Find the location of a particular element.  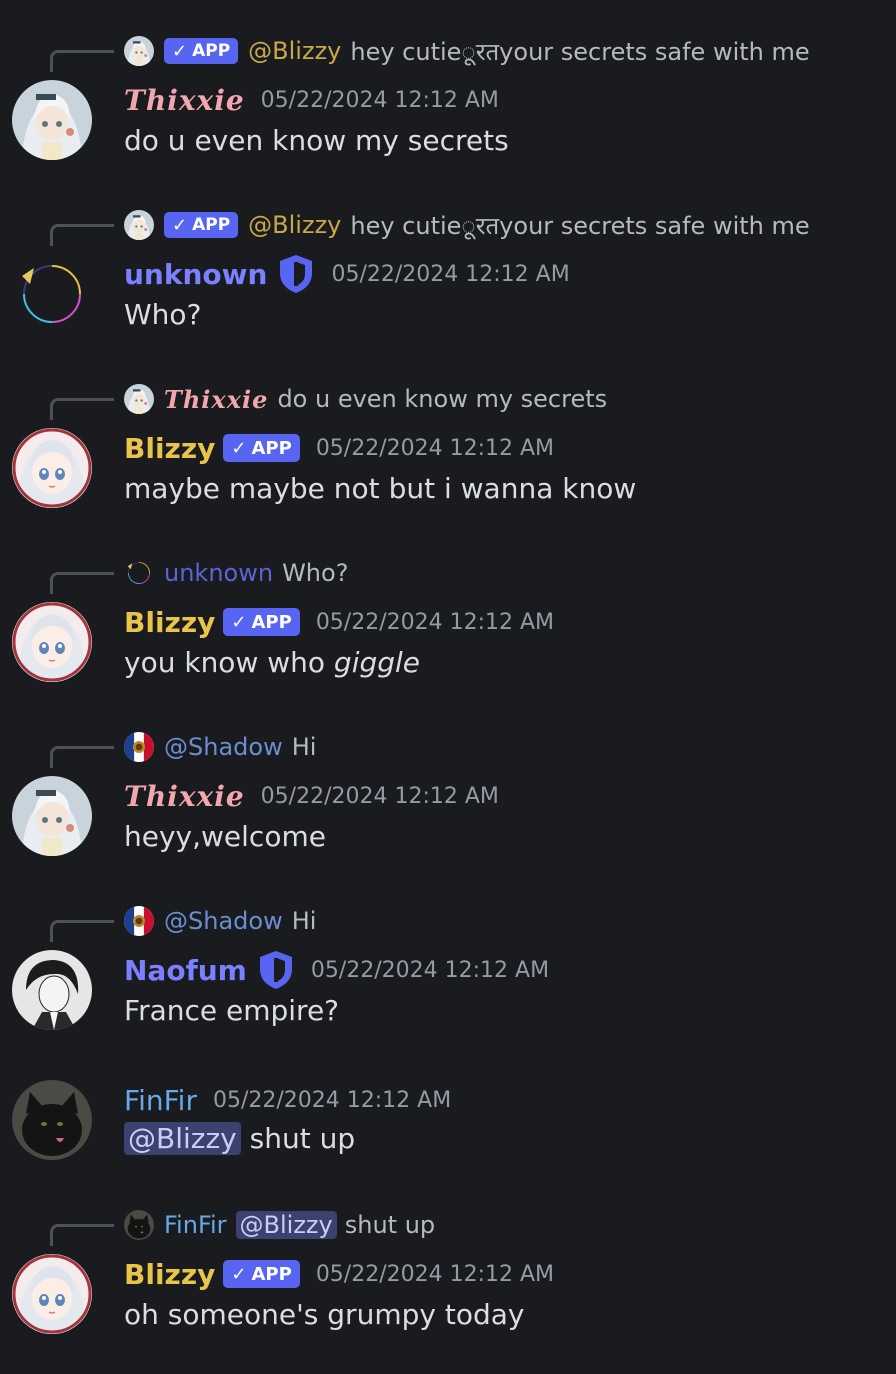

reply-preview: Thixxie do u even know my secrets is located at coordinates (365, 399).